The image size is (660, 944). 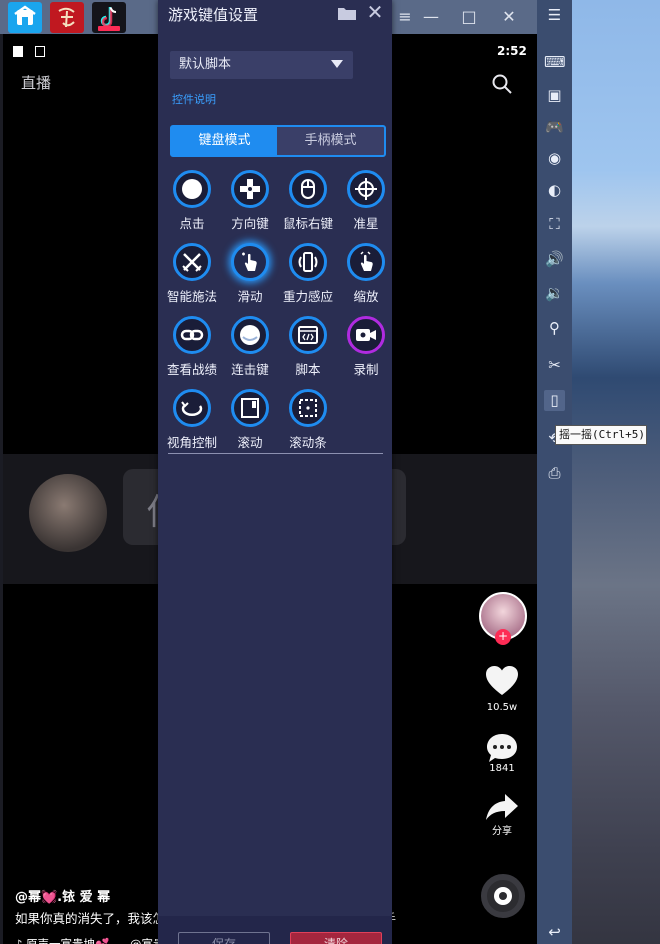 I want to click on clear-button: 清除, so click(x=336, y=938).